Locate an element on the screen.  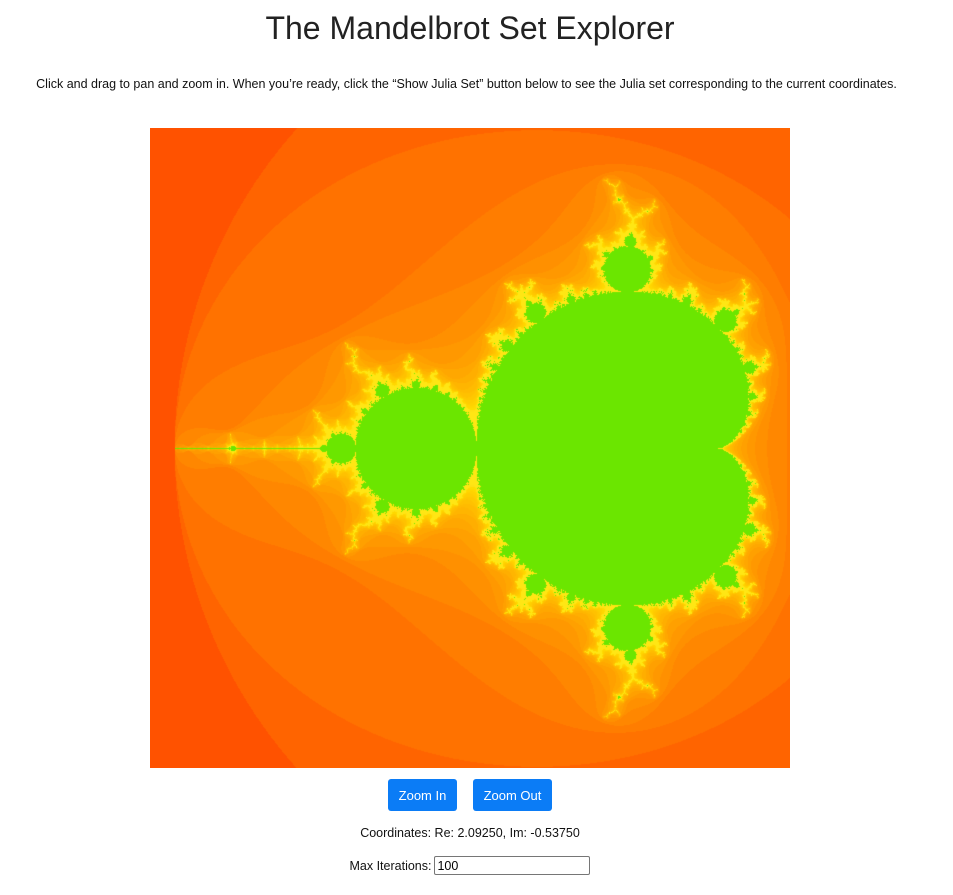
max-iterations-row: Max Iterations: is located at coordinates (470, 865).